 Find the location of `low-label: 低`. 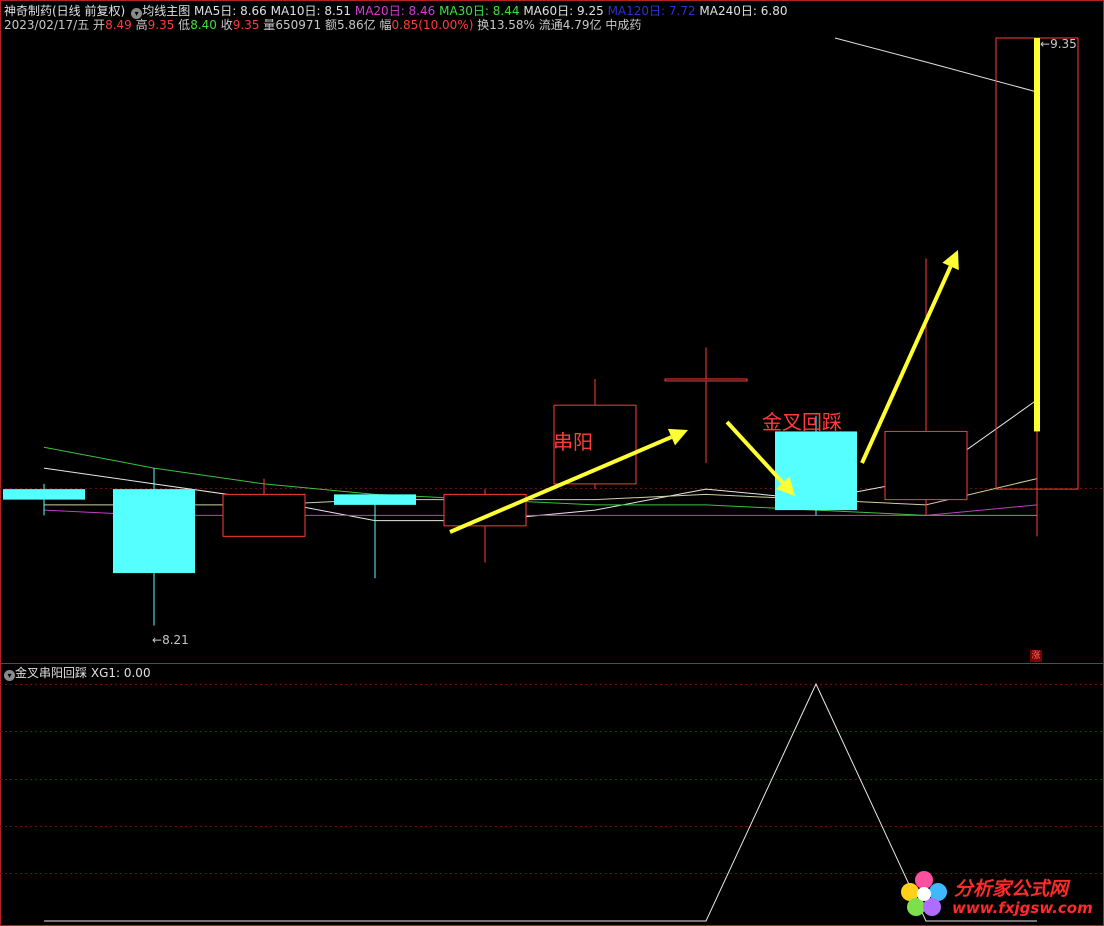

low-label: 低 is located at coordinates (184, 25).